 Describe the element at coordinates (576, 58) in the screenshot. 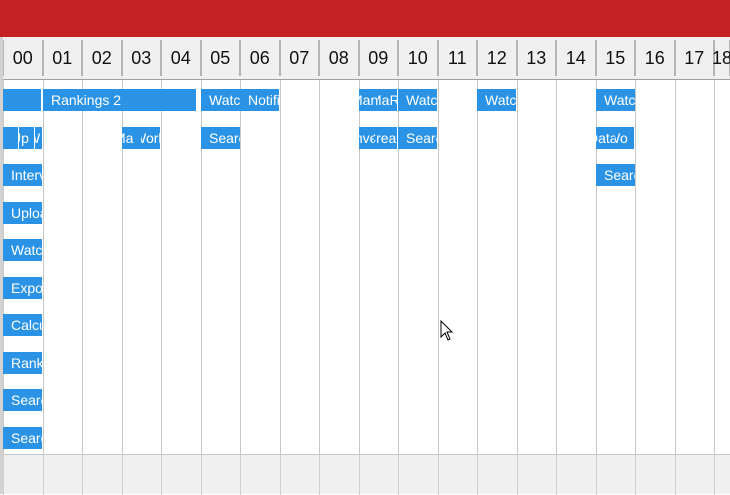

I see `hour-label: 14` at that location.